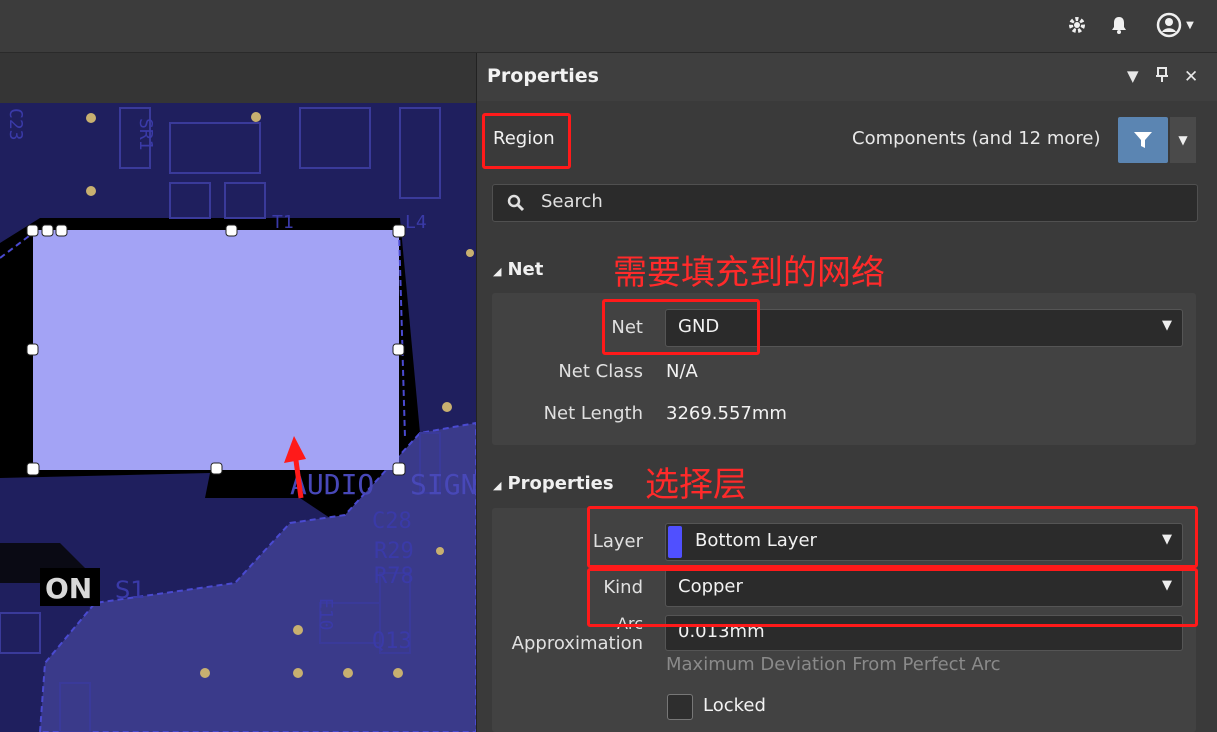  Describe the element at coordinates (392, 641) in the screenshot. I see `pcb-text-q13: Q13` at that location.